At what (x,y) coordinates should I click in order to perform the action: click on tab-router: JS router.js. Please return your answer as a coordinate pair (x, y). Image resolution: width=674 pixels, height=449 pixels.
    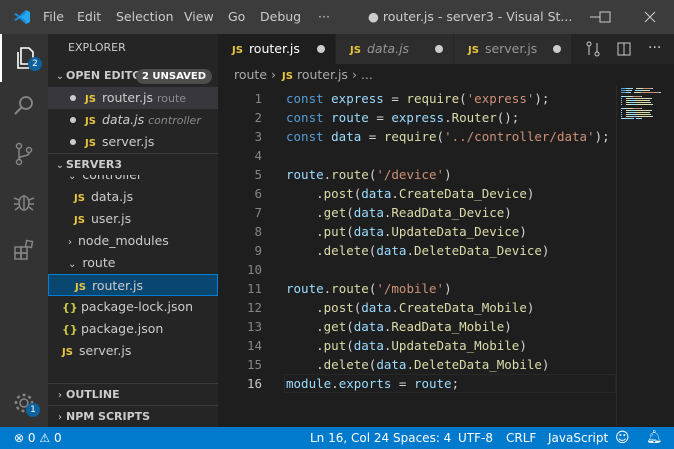
    Looking at the image, I should click on (277, 49).